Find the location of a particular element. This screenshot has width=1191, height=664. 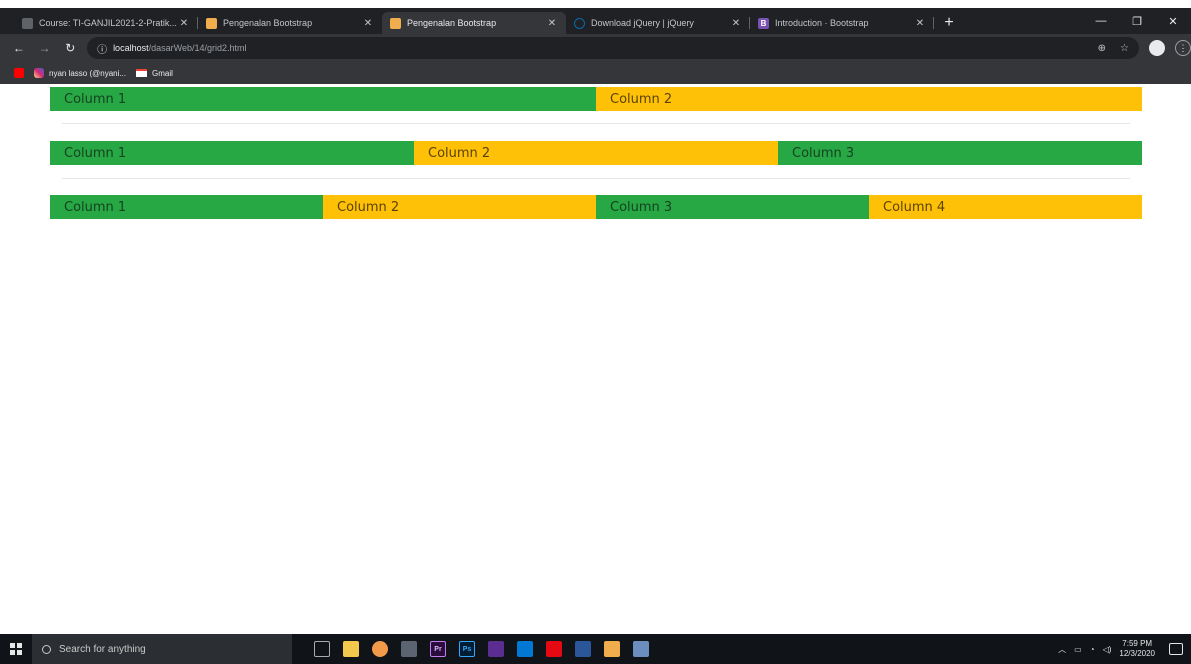

moodle-icon is located at coordinates (27, 23).